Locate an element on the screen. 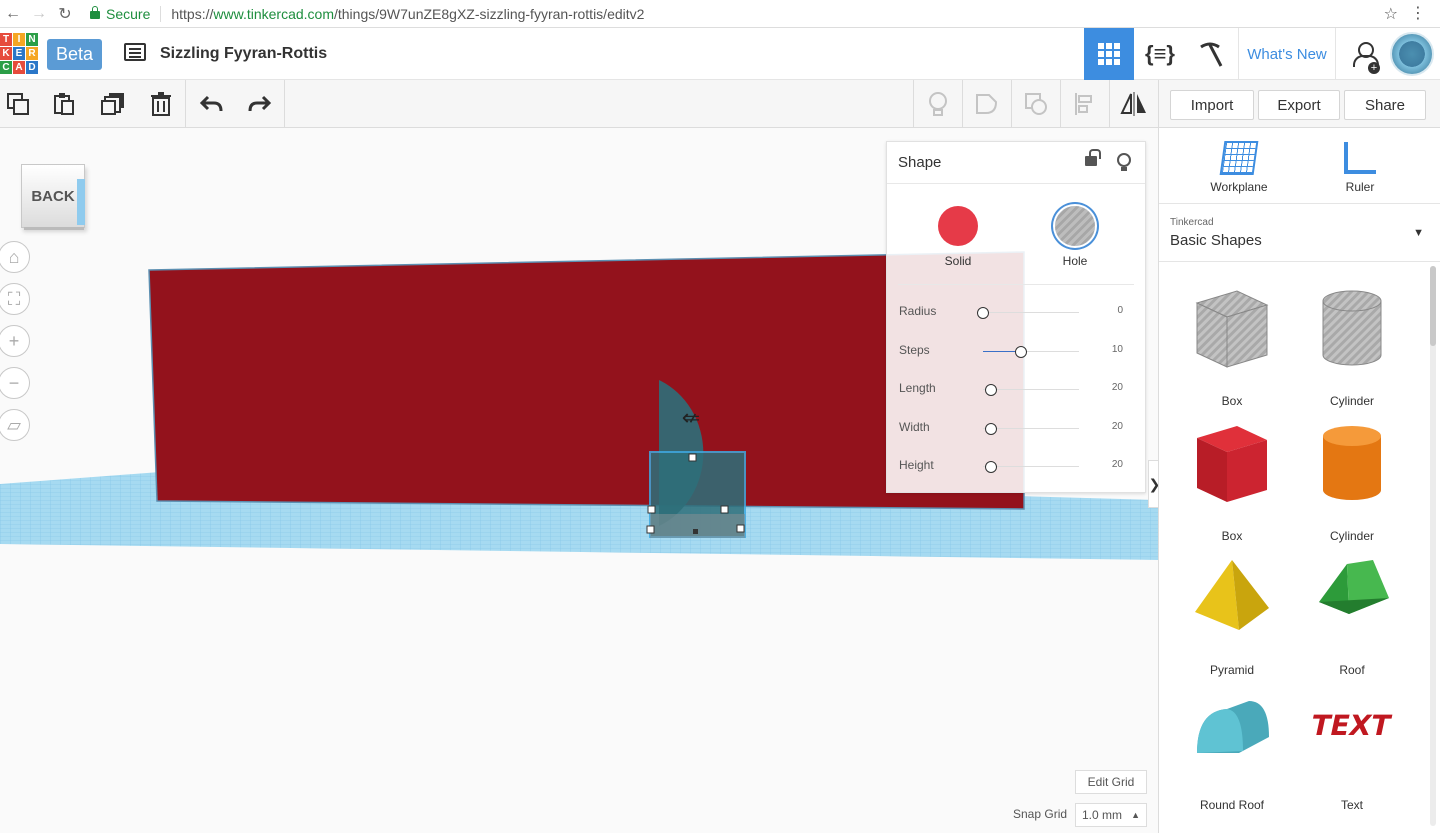 The image size is (1440, 833). reload-icon: ↻ is located at coordinates (65, 14).